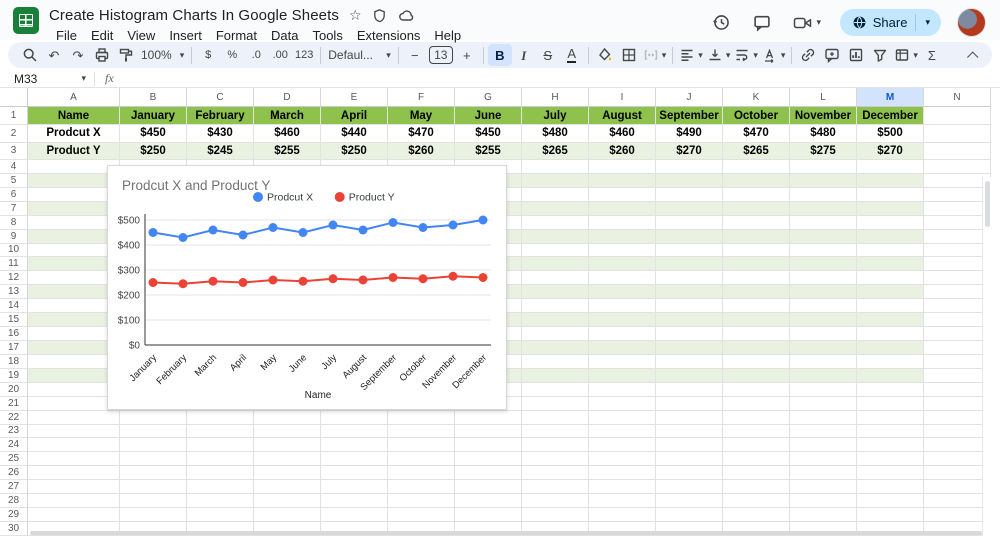 The width and height of the screenshot is (1000, 537). I want to click on cell-J25, so click(689, 459).